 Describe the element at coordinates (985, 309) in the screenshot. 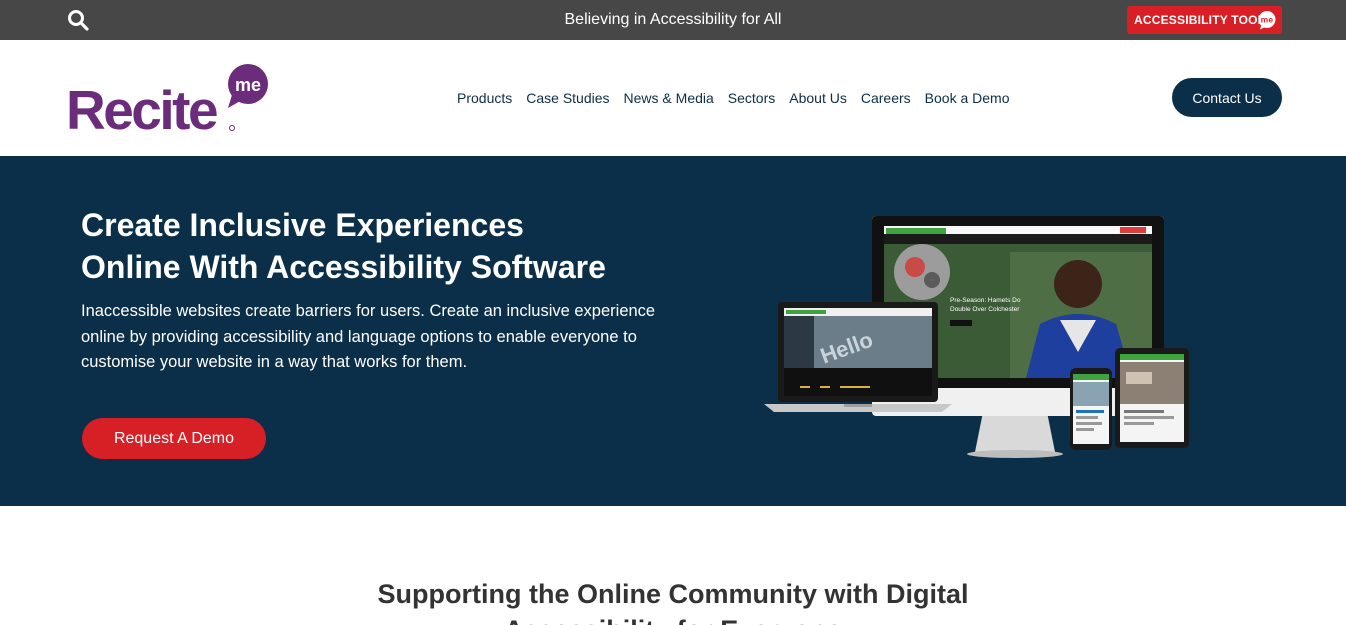

I see `svg-text: Double Over Colchester` at that location.